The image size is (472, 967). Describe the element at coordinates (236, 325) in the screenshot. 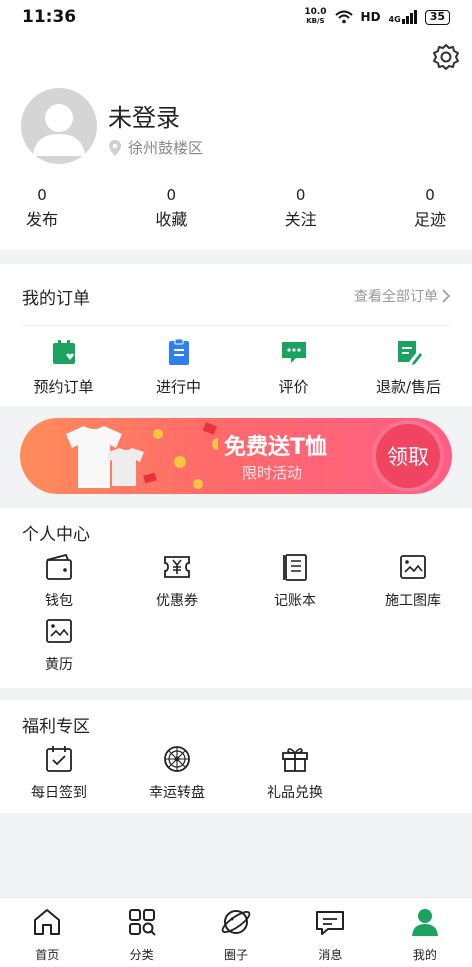

I see `divider` at that location.